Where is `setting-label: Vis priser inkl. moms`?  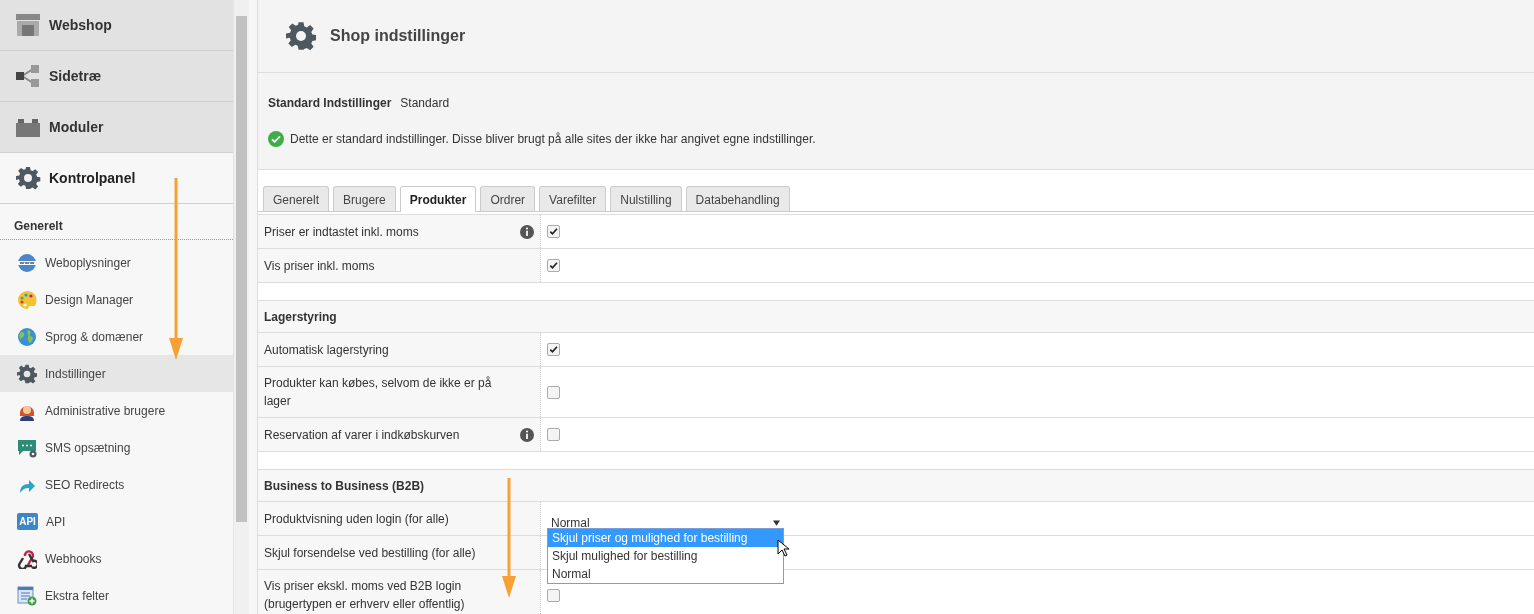 setting-label: Vis priser inkl. moms is located at coordinates (319, 266).